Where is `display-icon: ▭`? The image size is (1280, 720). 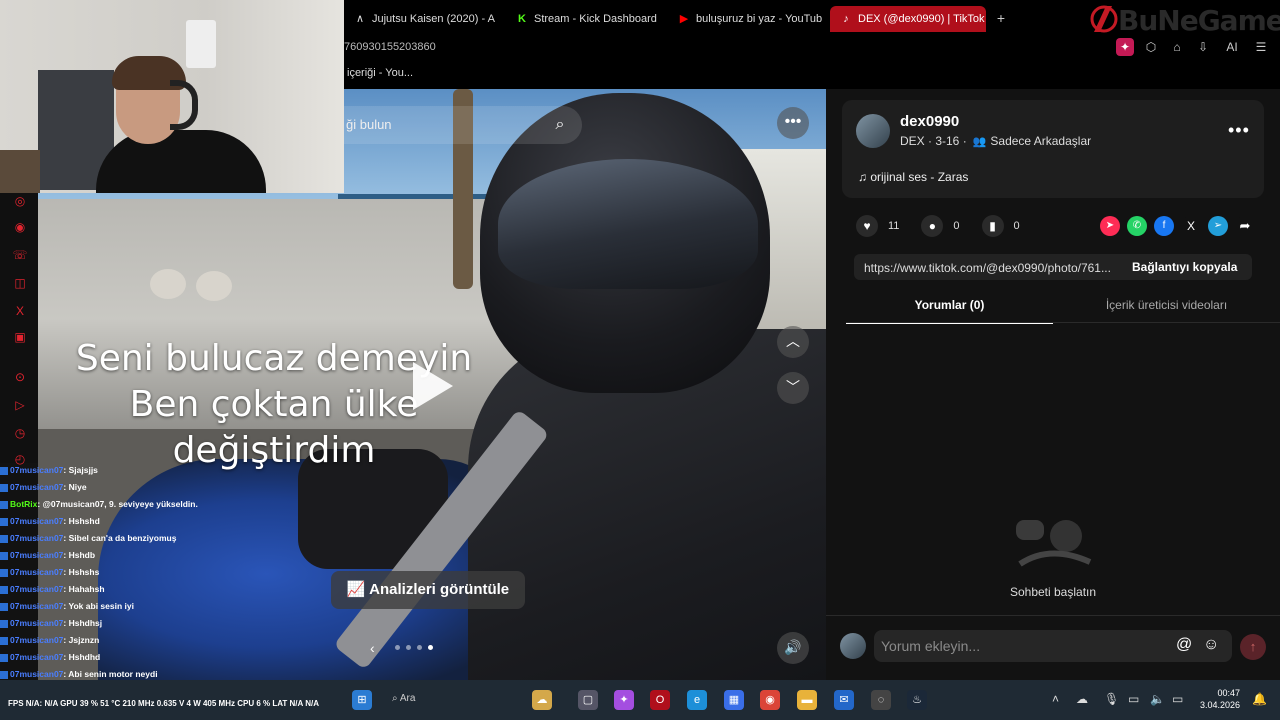
display-icon: ▭ is located at coordinates (1133, 699).